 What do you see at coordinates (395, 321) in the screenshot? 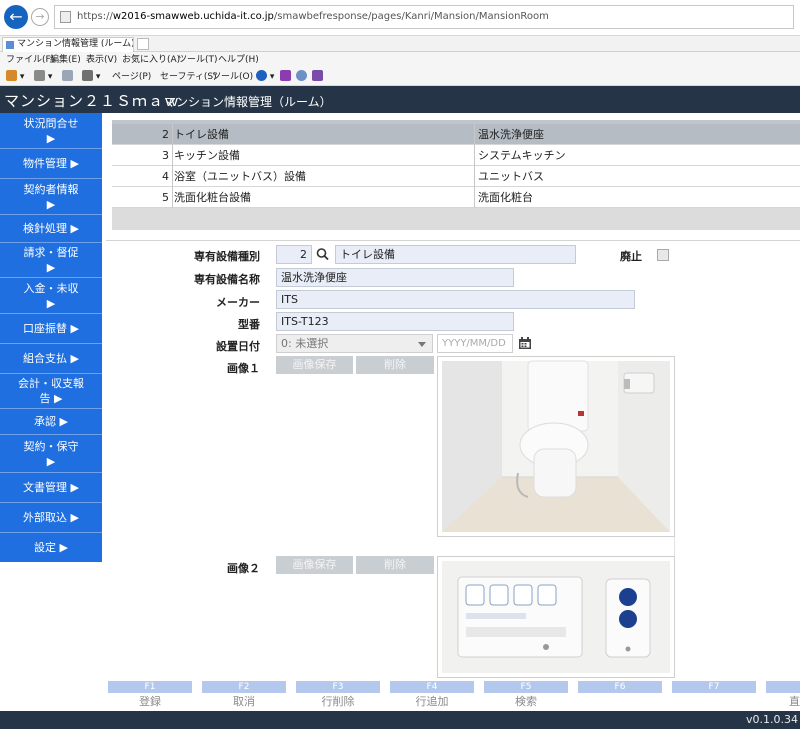
I see `model-input: ITS-T123` at bounding box center [395, 321].